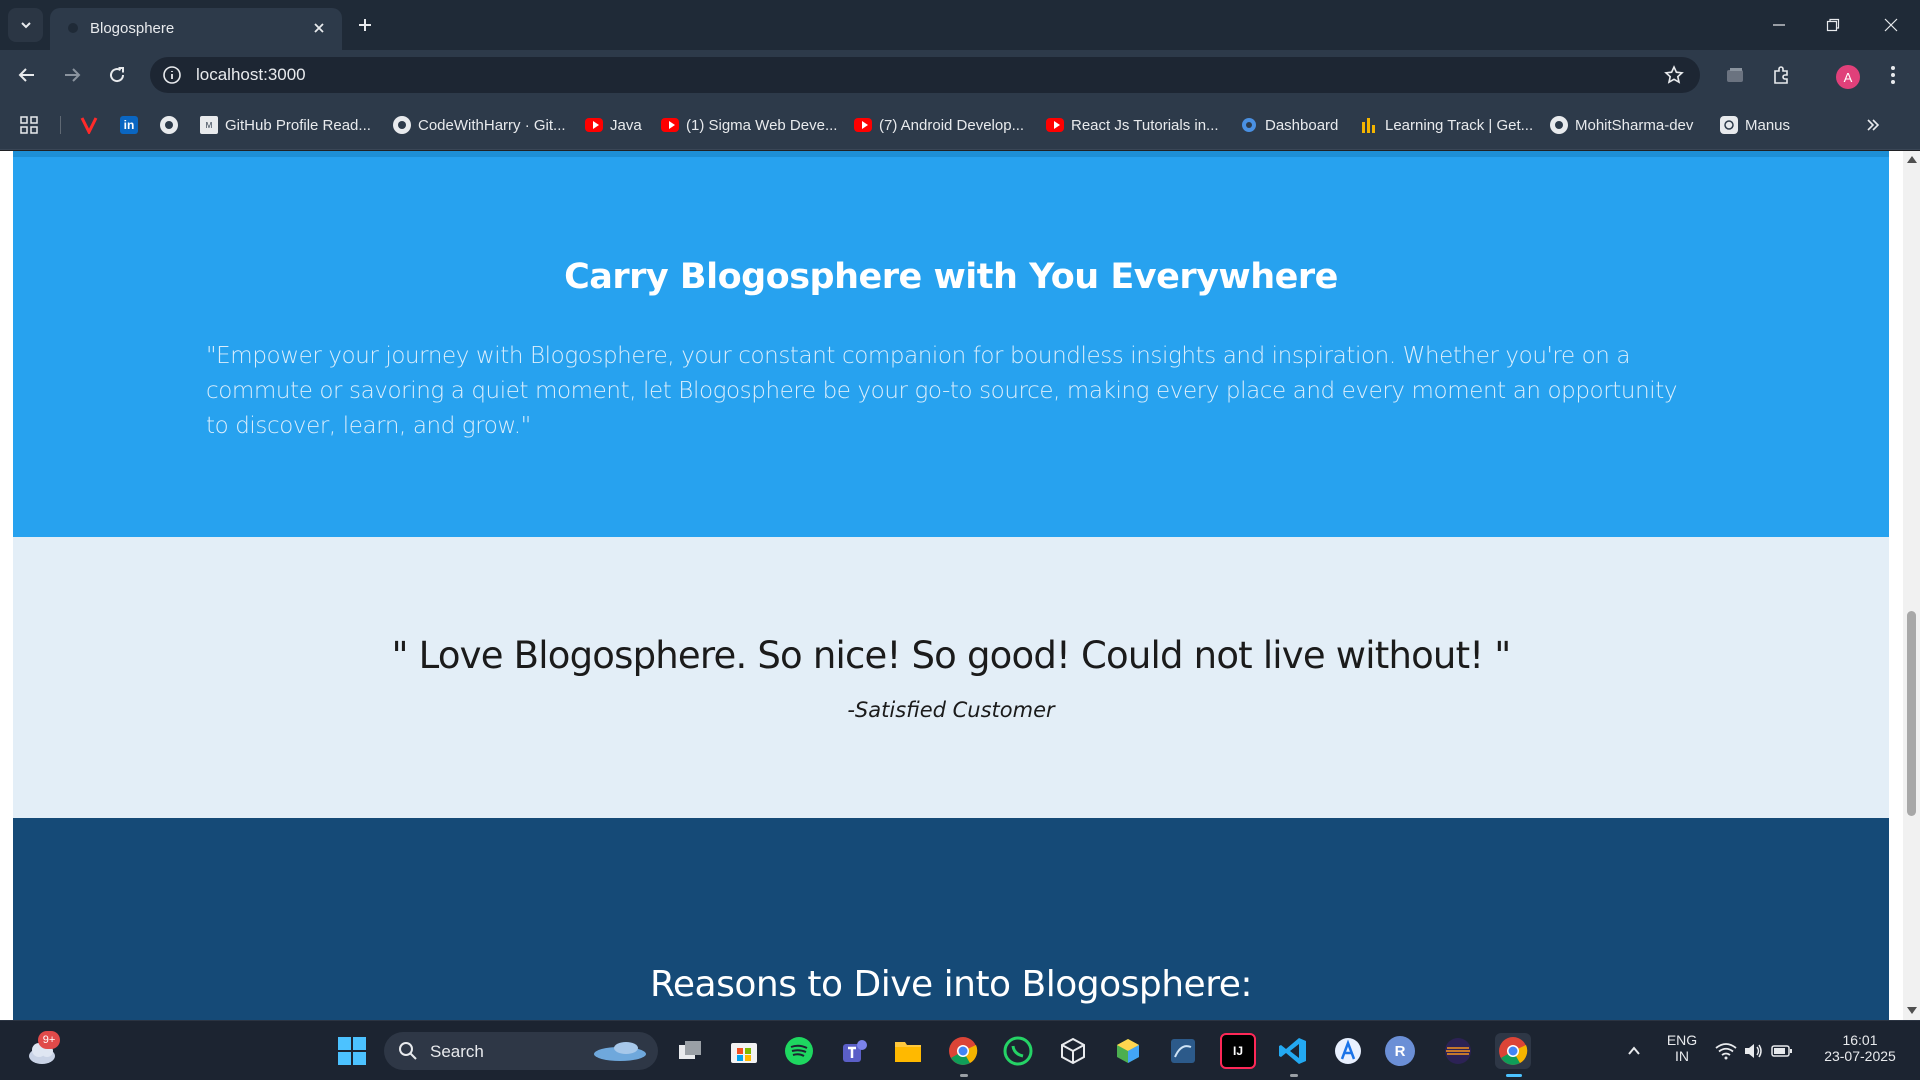 Image resolution: width=1920 pixels, height=1080 pixels. Describe the element at coordinates (1726, 1051) in the screenshot. I see `wifi-icon` at that location.